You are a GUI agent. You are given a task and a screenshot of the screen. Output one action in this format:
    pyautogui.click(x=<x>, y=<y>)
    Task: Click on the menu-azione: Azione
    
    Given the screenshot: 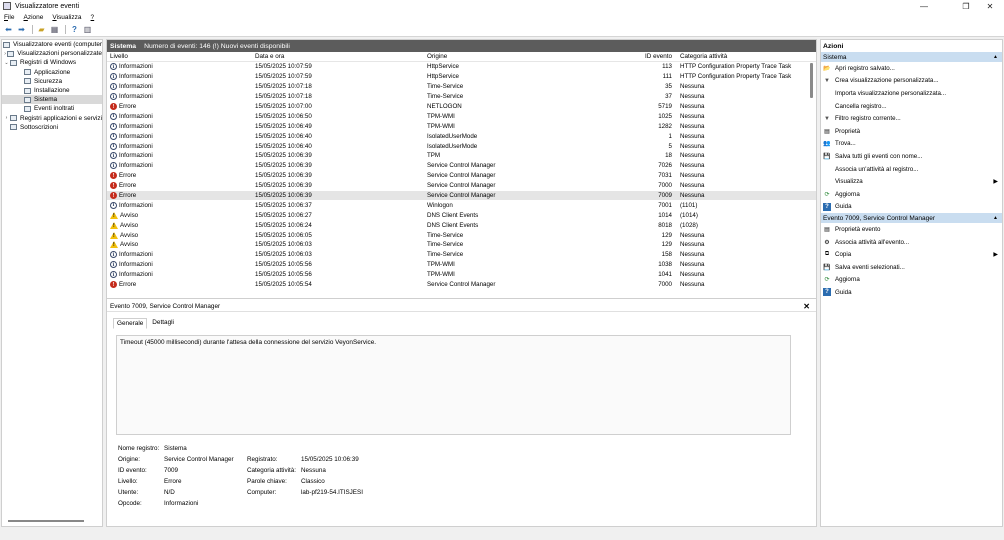 What is the action you would take?
    pyautogui.click(x=34, y=17)
    